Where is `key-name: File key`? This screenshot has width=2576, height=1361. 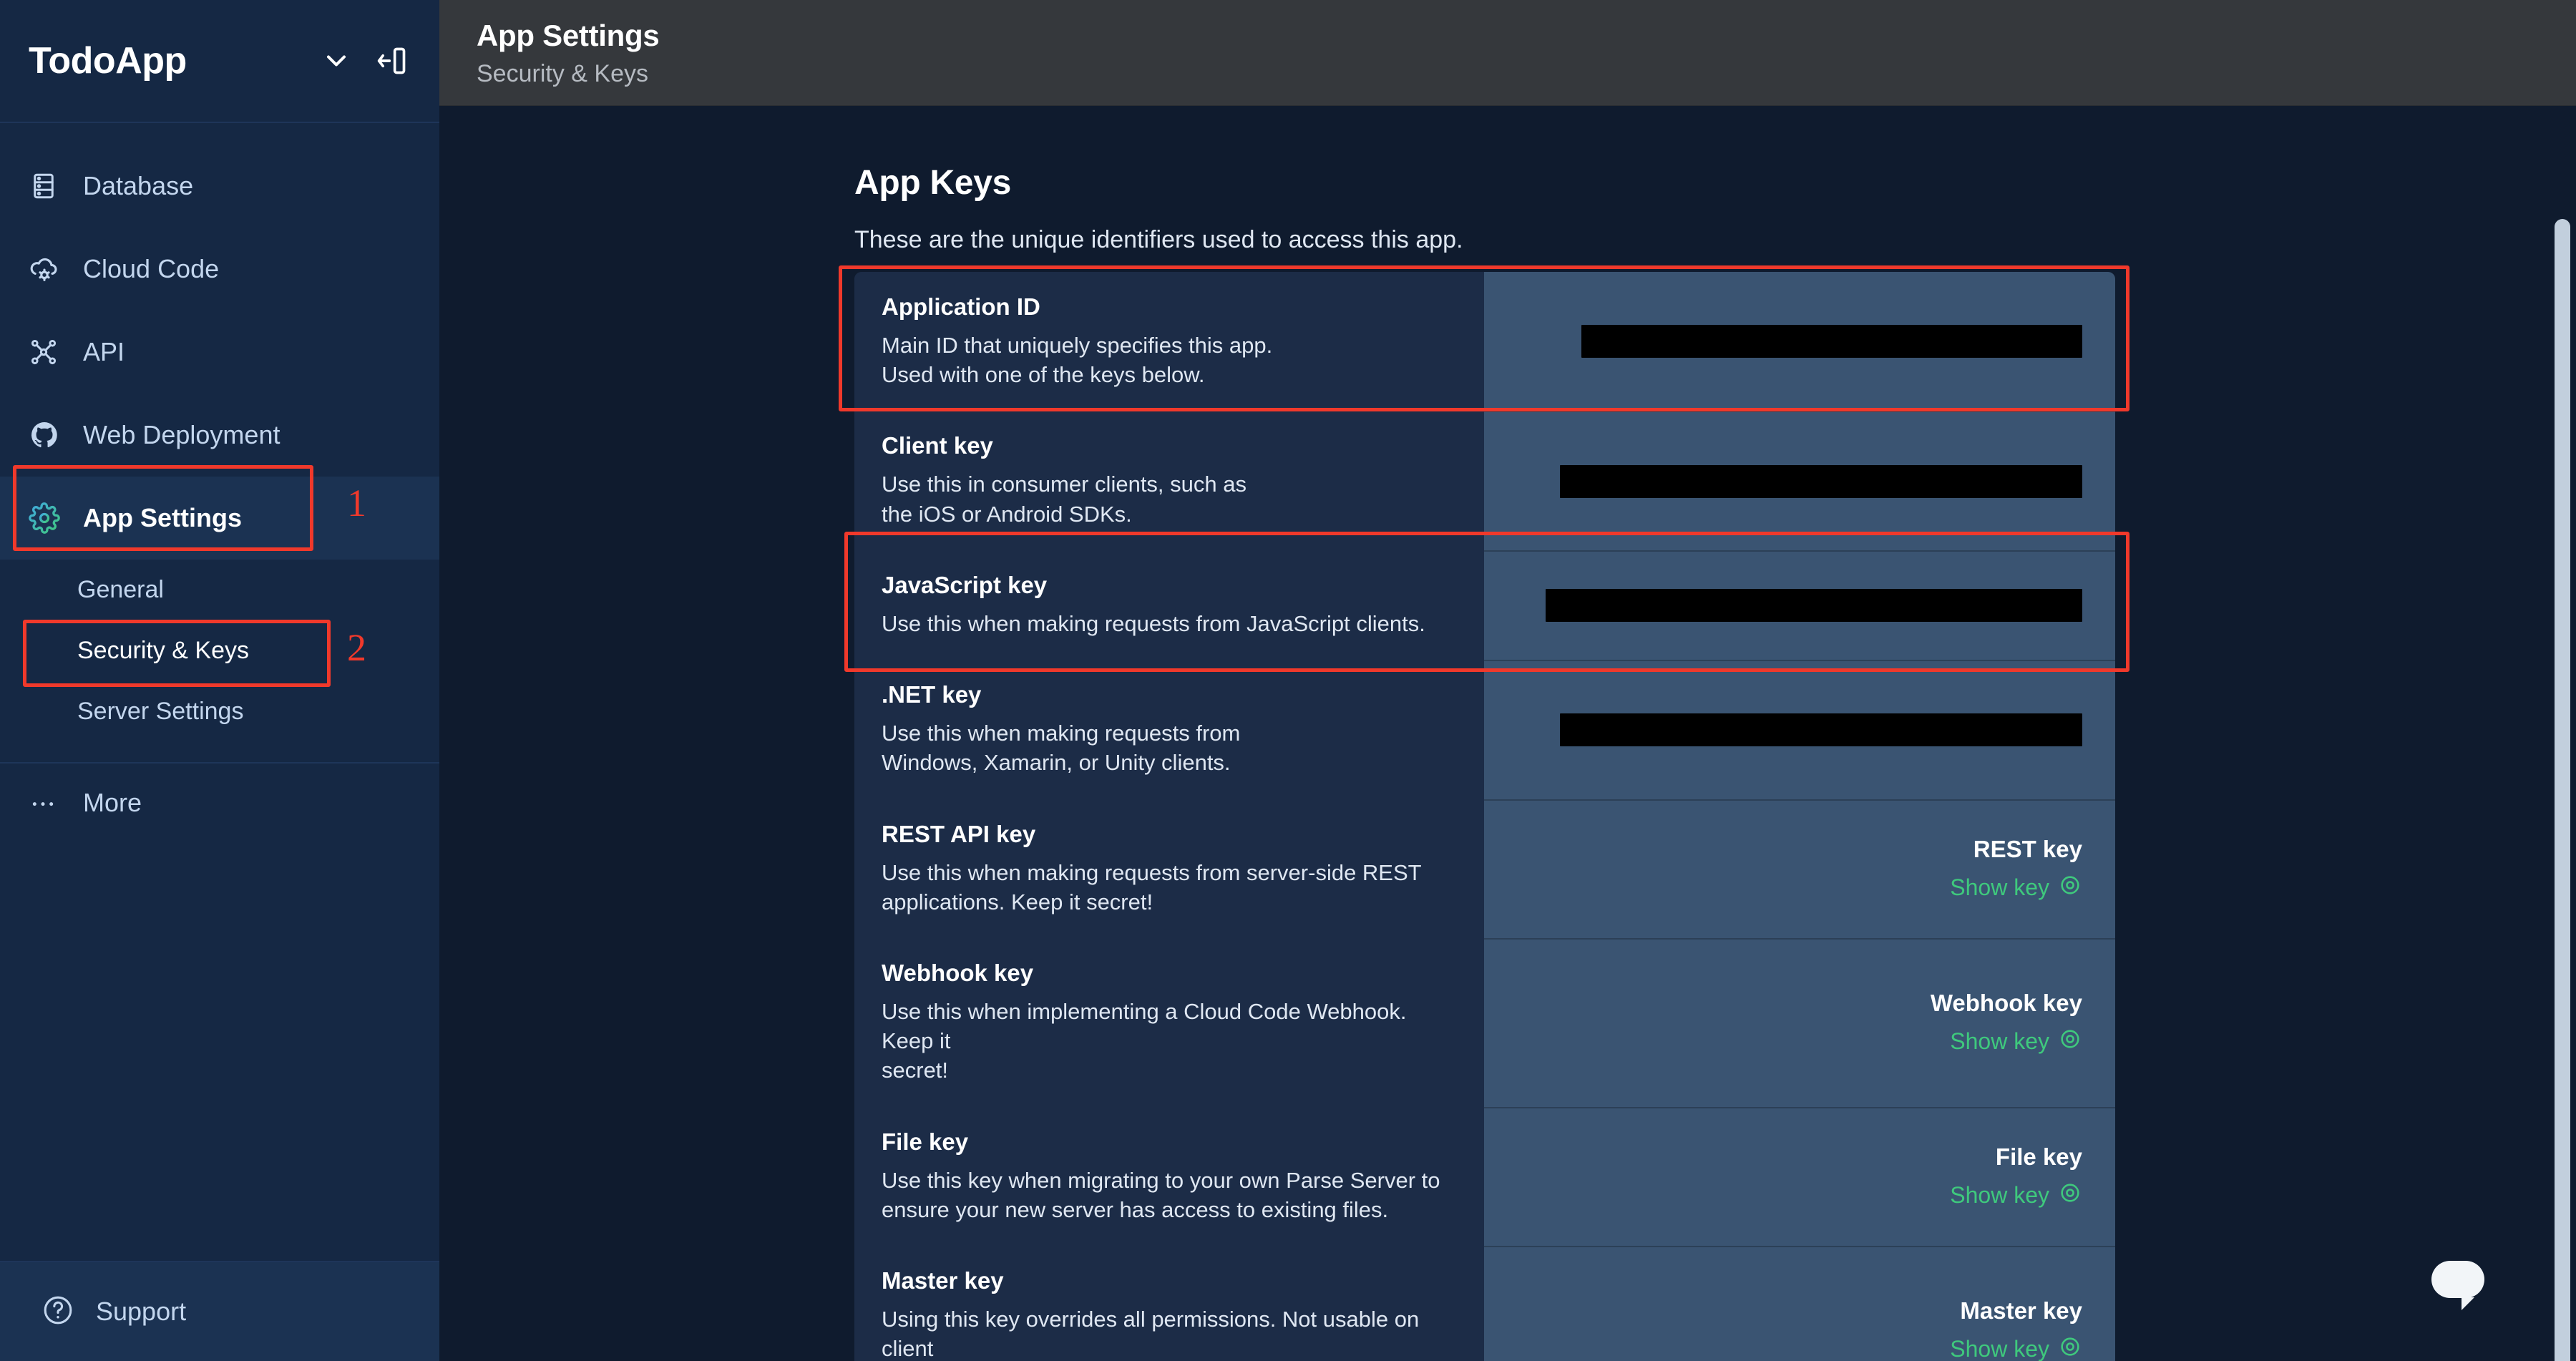 key-name: File key is located at coordinates (925, 1141).